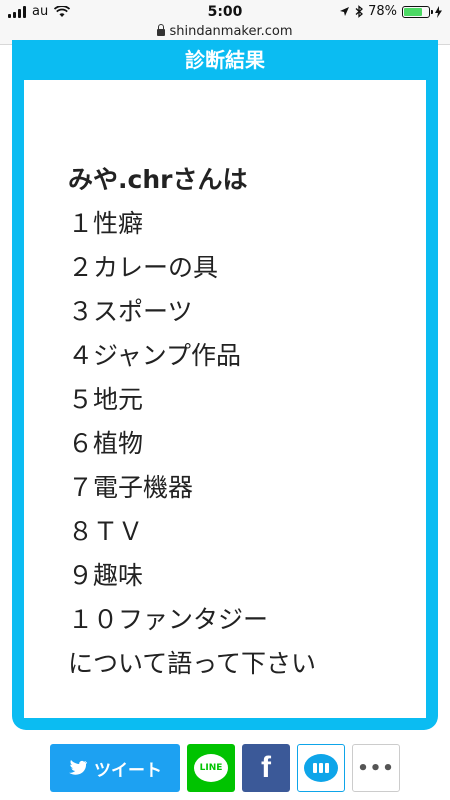 The height and width of the screenshot is (800, 450). I want to click on result-line: ４ジャンプ作品, so click(155, 355).